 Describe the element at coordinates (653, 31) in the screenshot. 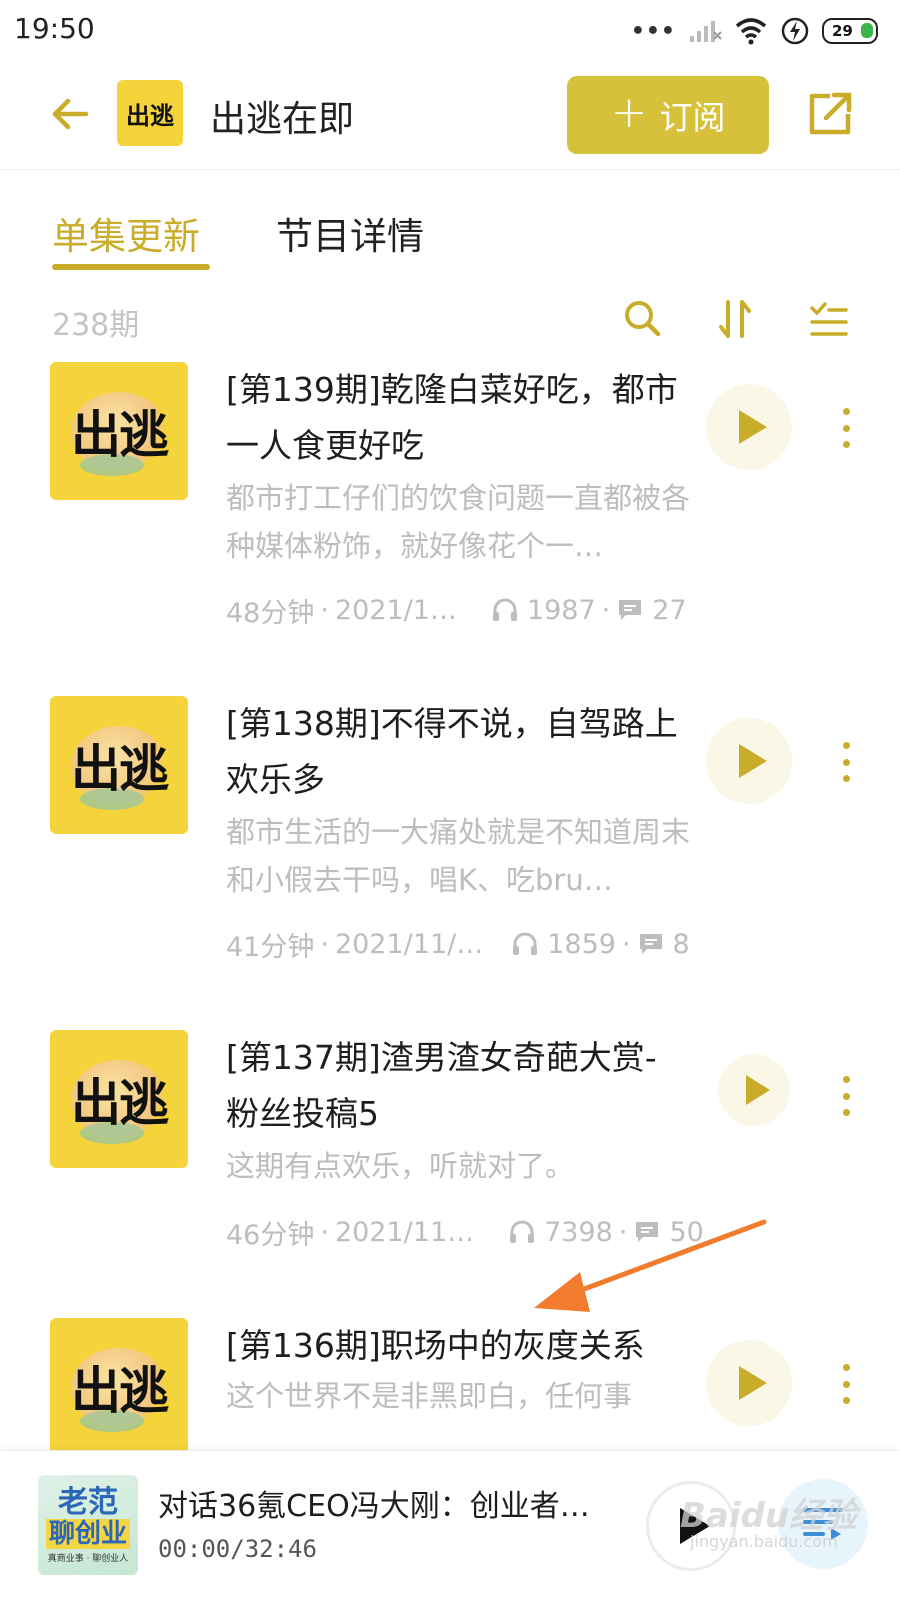

I see `more-status-dots: •••` at that location.